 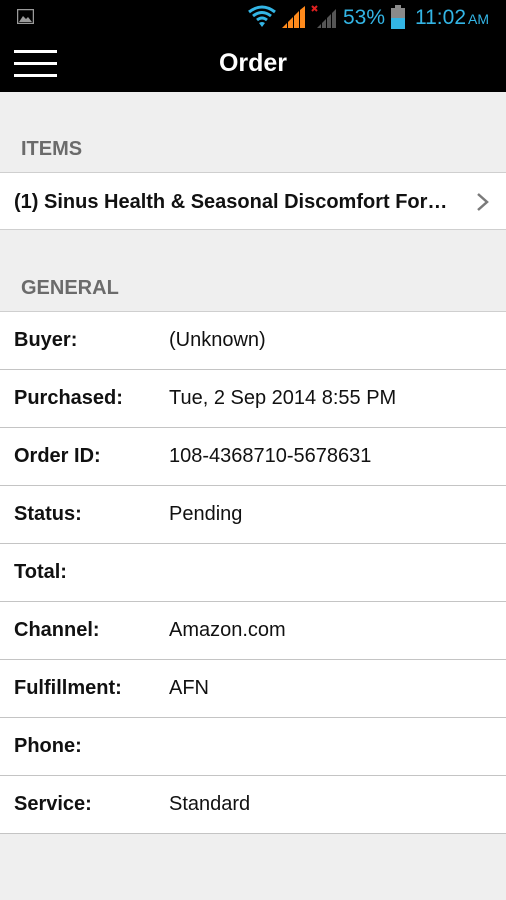 I want to click on row-order-id: Order ID: 108-4368710-5678631, so click(x=253, y=457).